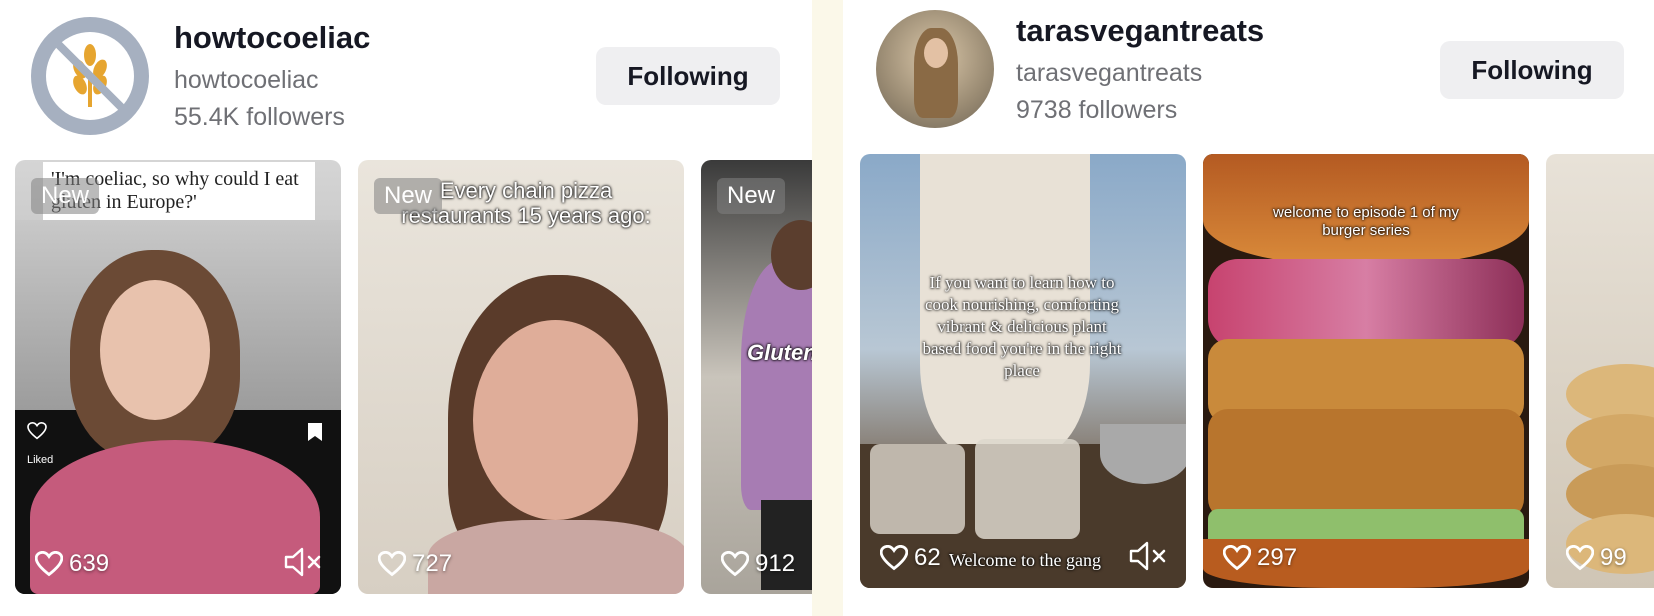  I want to click on like-count: 912, so click(758, 564).